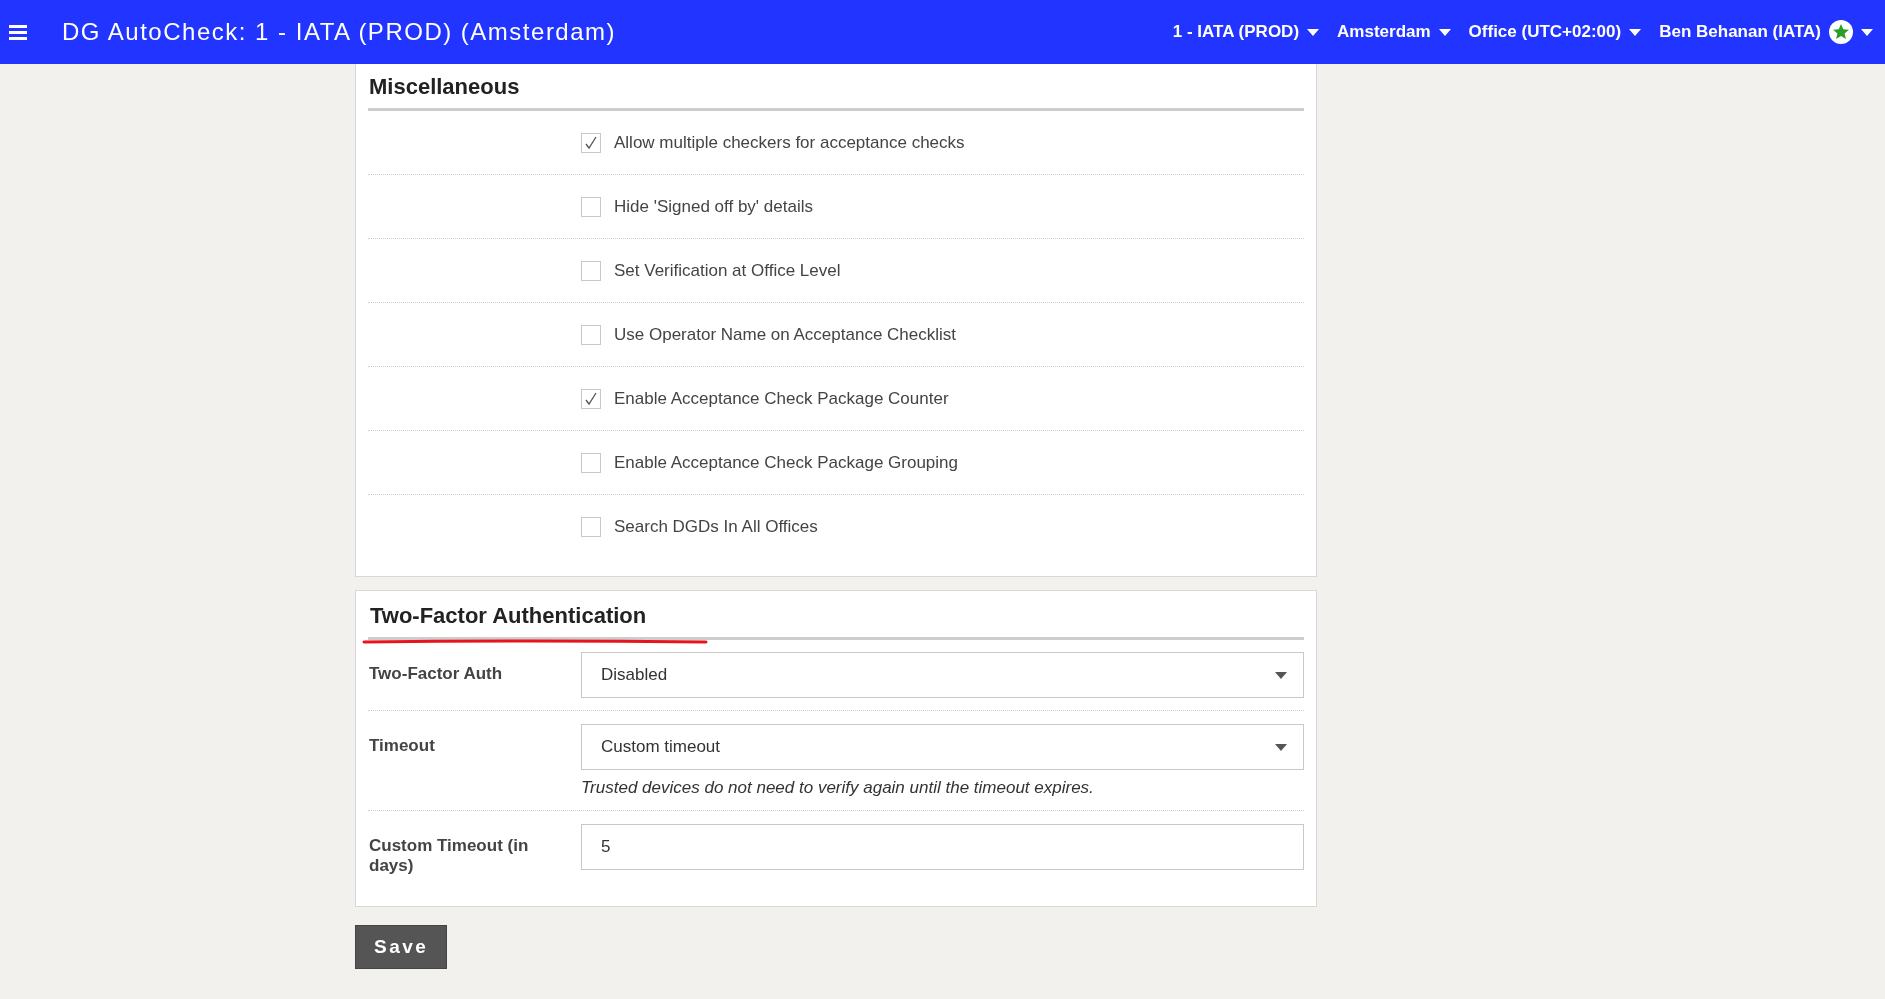 This screenshot has width=1885, height=999. Describe the element at coordinates (942, 675) in the screenshot. I see `dropdown-field: Disabled` at that location.